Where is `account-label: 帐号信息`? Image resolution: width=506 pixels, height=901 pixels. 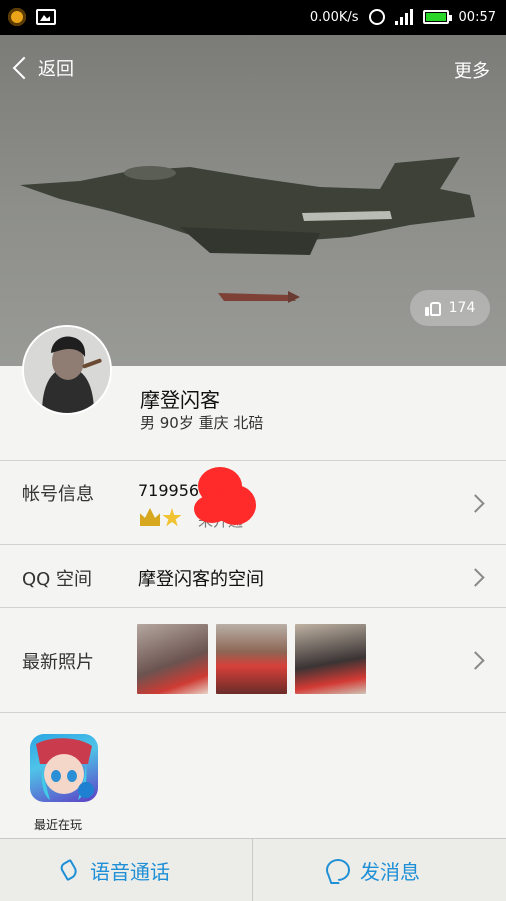 account-label: 帐号信息 is located at coordinates (58, 494).